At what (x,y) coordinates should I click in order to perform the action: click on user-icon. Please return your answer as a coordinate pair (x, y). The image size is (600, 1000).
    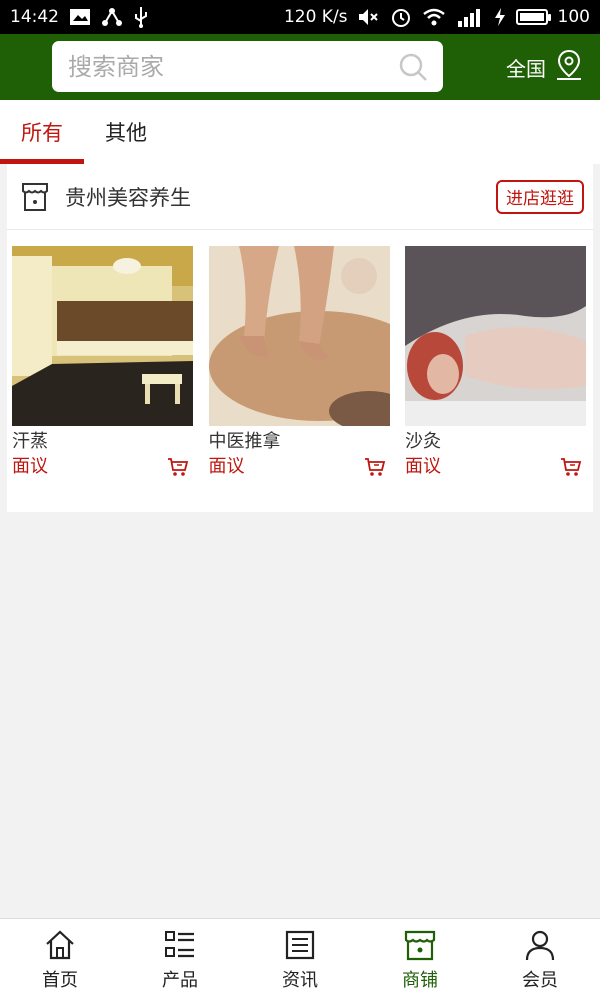
    Looking at the image, I should click on (540, 945).